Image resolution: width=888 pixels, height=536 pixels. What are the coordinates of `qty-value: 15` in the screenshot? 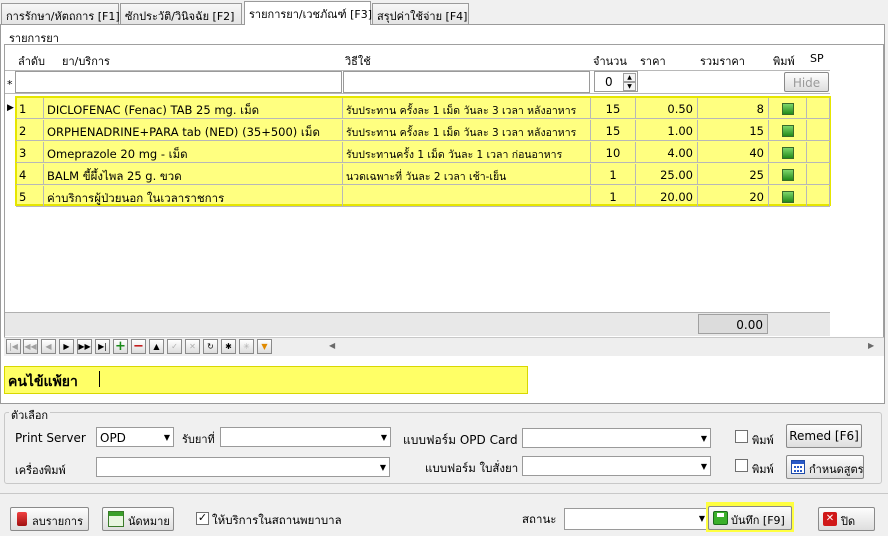 It's located at (613, 108).